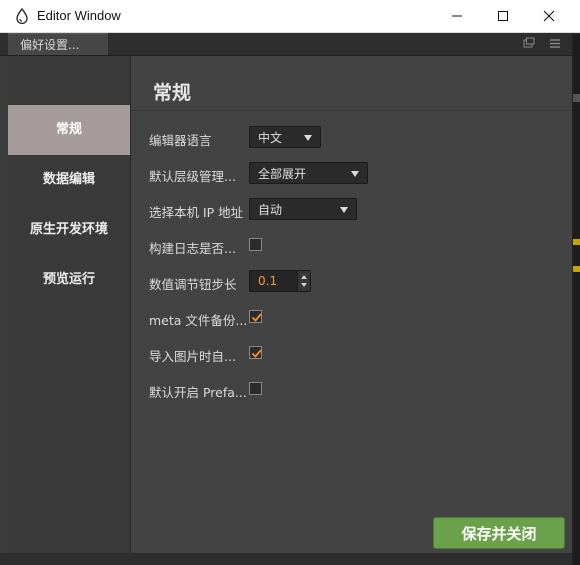 The height and width of the screenshot is (565, 580). What do you see at coordinates (351, 110) in the screenshot?
I see `divider` at bounding box center [351, 110].